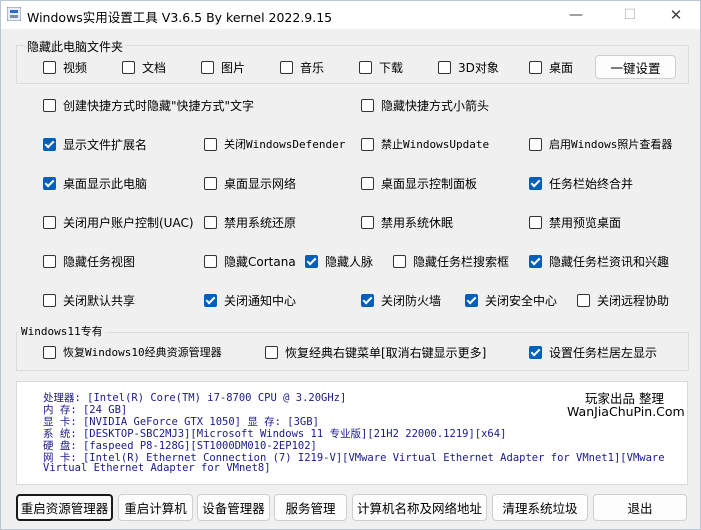  What do you see at coordinates (375, 352) in the screenshot?
I see `checkbox-classic-context-menu: 恢复经典右键菜单[取消右键显示更多]` at bounding box center [375, 352].